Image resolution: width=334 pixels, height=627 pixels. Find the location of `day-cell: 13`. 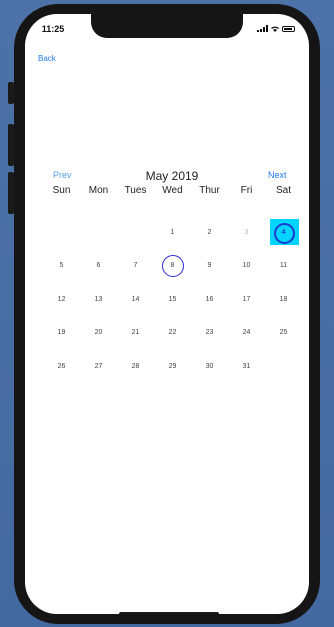

day-cell: 13 is located at coordinates (98, 300).